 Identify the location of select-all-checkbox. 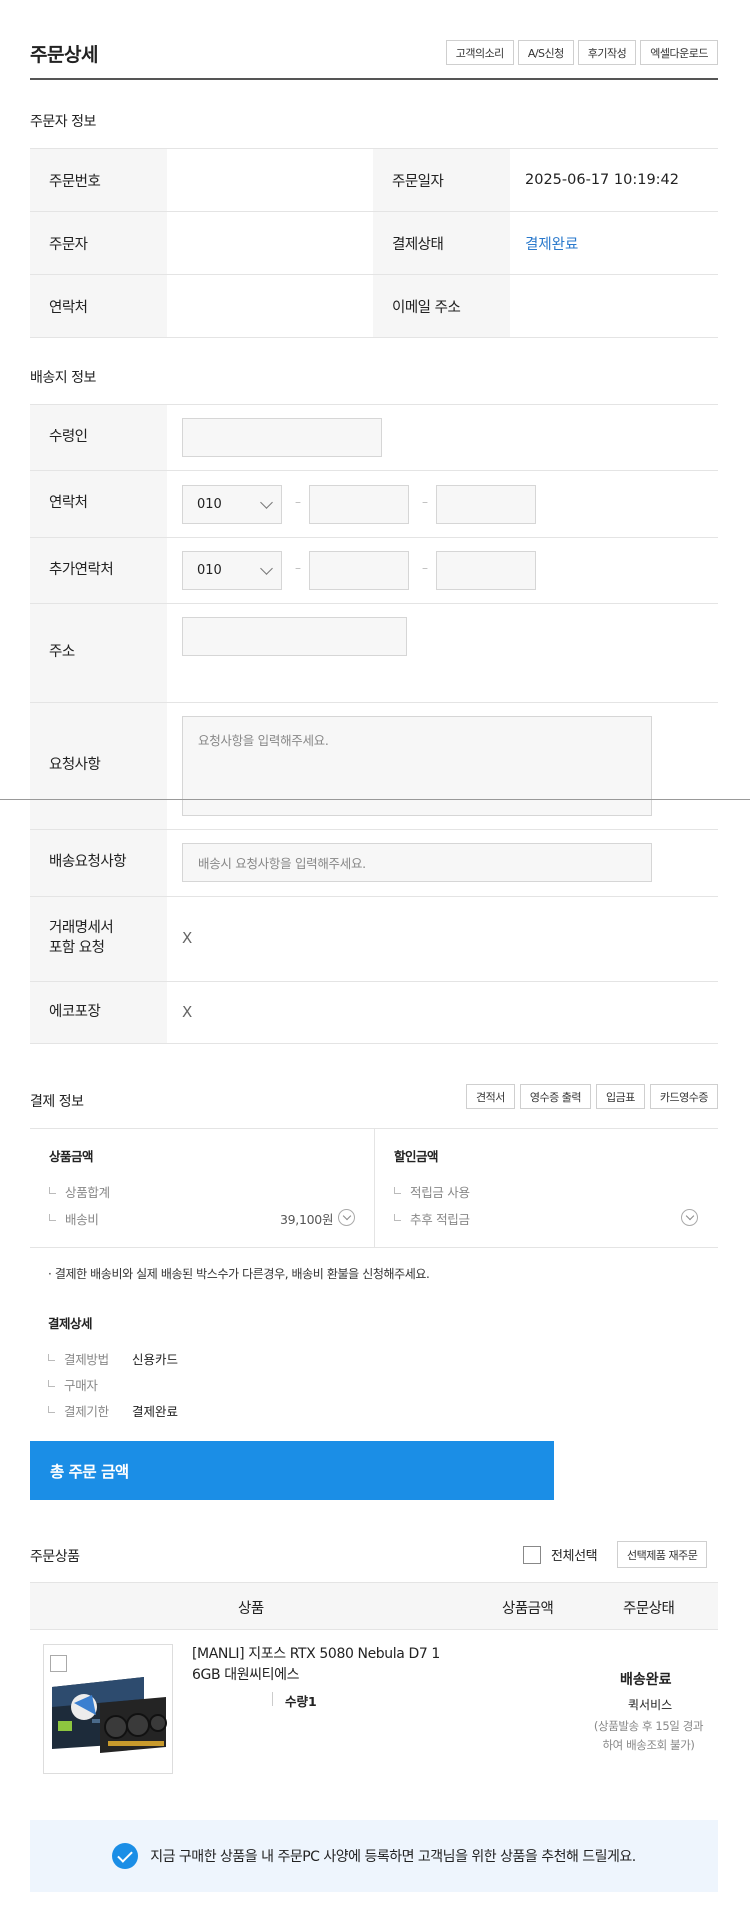
(532, 1554).